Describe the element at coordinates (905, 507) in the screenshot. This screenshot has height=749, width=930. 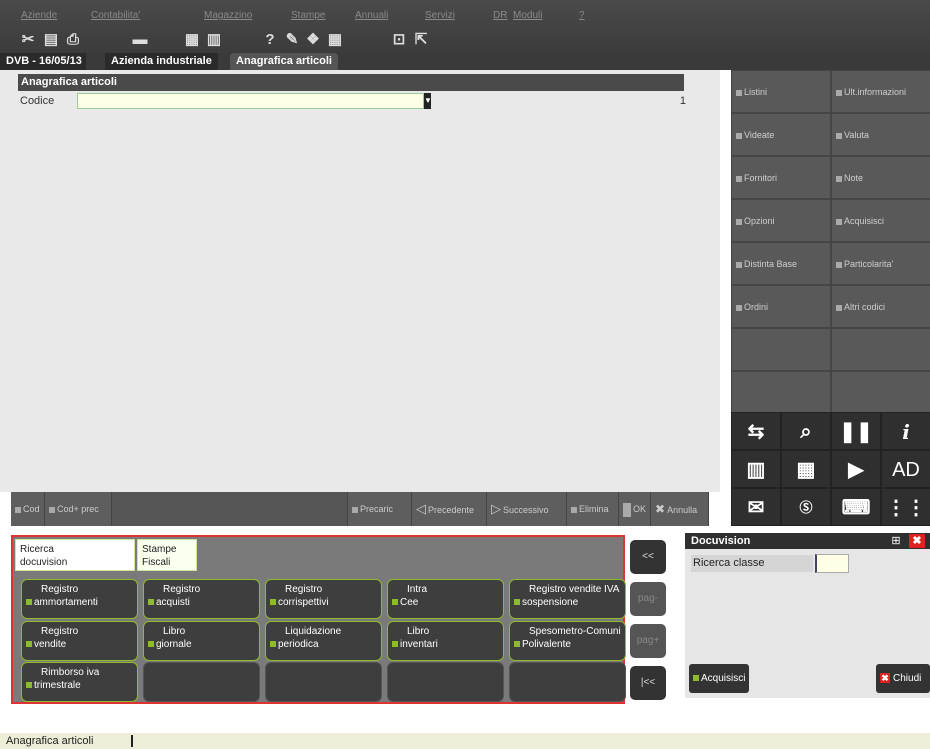
I see `apps-grid-icon: ⋮⋮` at that location.